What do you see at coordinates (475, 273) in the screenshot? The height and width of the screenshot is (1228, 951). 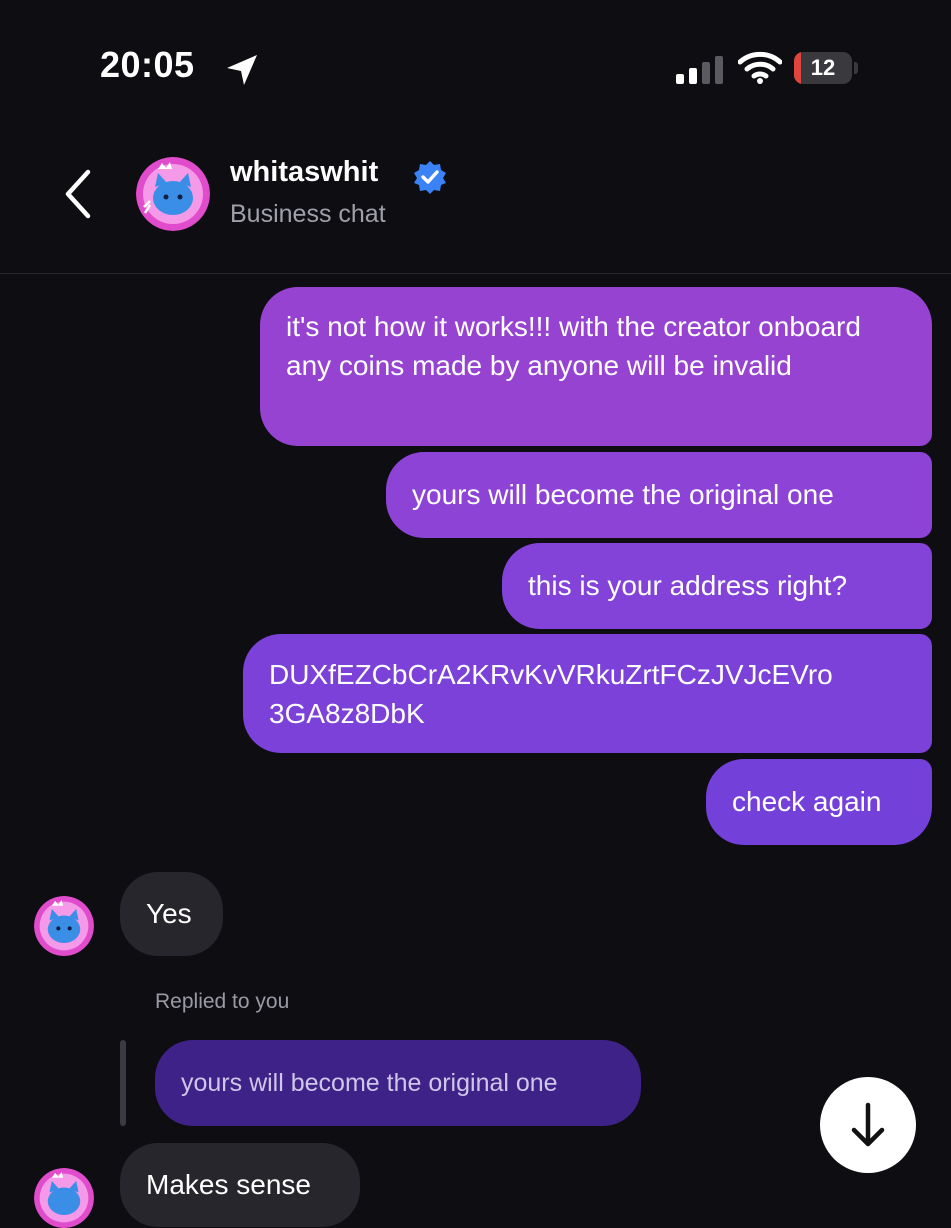 I see `header-divider` at bounding box center [475, 273].